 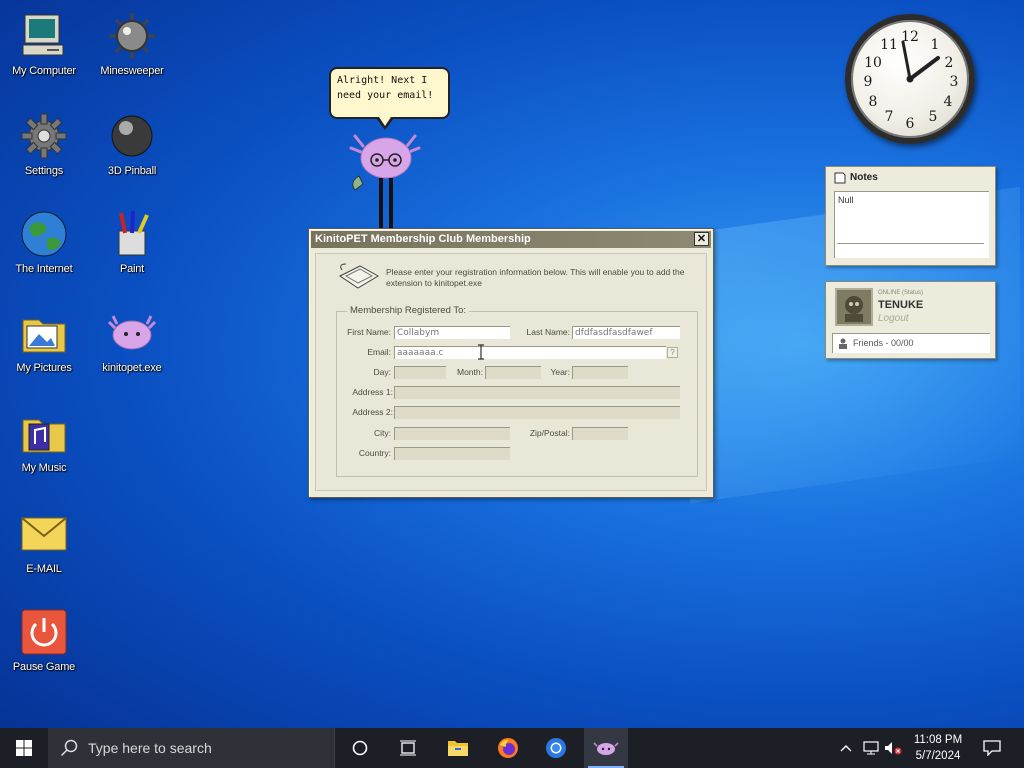 I want to click on volume-muted-icon, so click(x=893, y=748).